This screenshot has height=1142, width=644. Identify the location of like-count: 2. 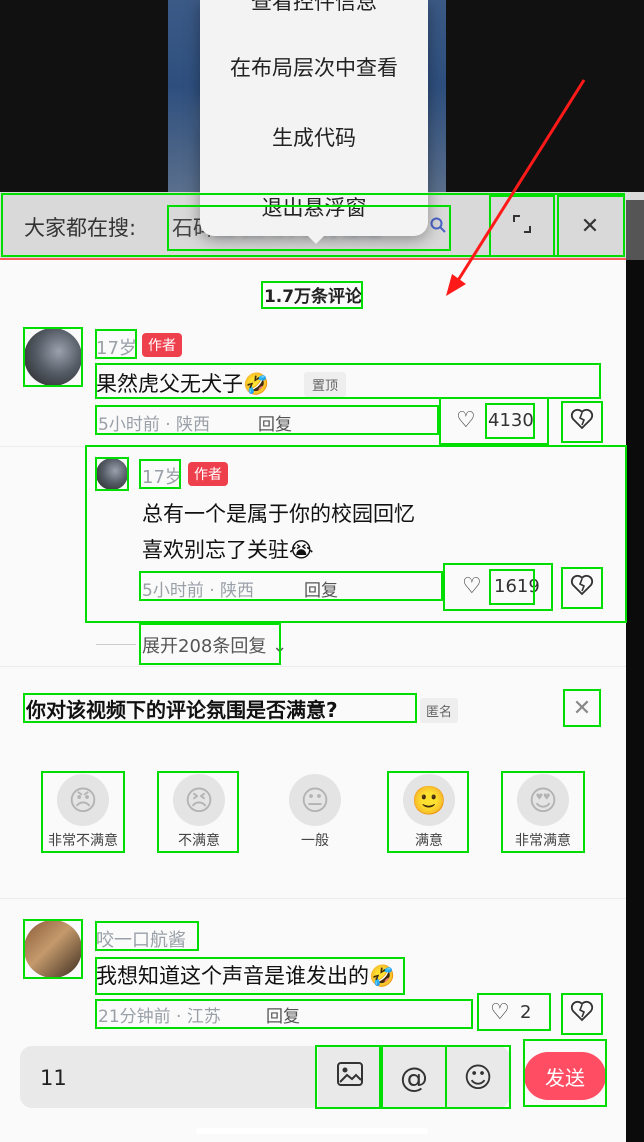
(526, 1012).